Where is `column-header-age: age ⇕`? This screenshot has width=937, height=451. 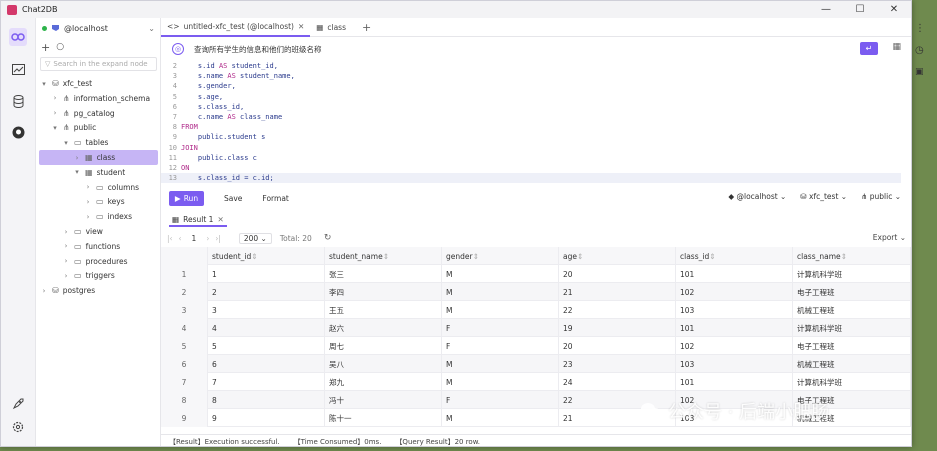
column-header-age: age ⇕ is located at coordinates (617, 256).